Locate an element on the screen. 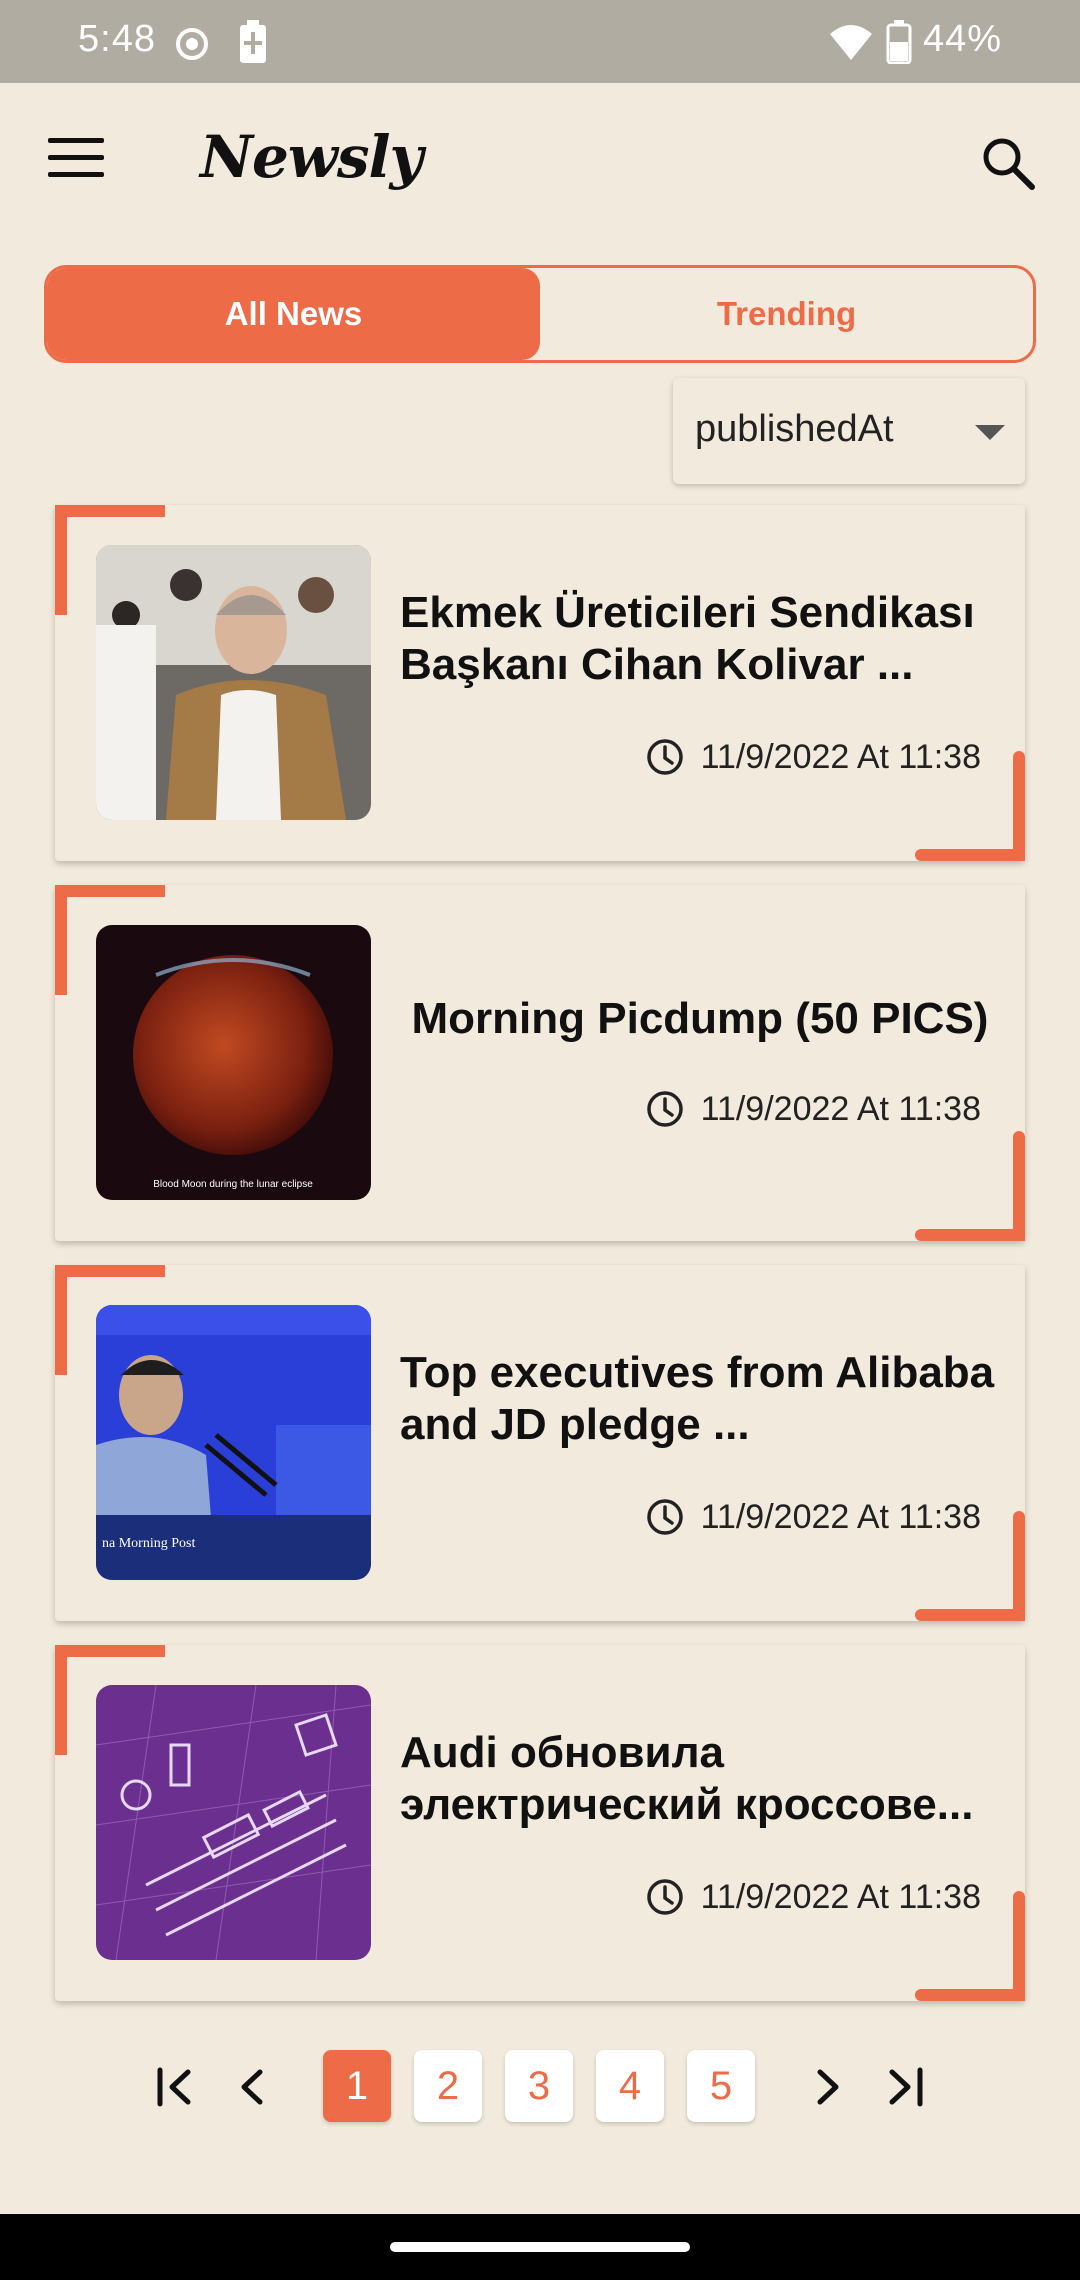 The height and width of the screenshot is (2280, 1080). status-bar: 5:48 44% is located at coordinates (540, 41).